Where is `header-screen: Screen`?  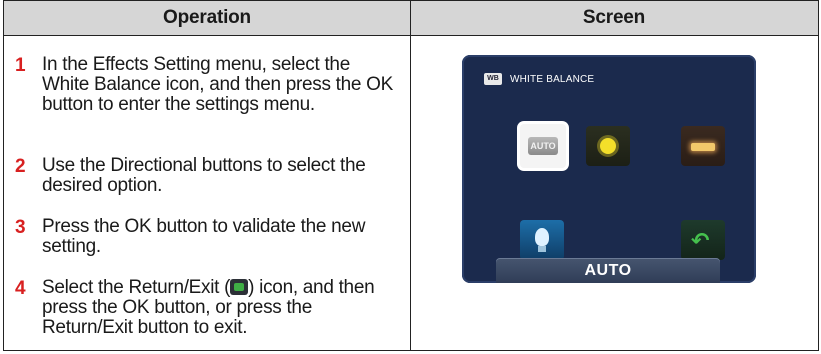
header-screen: Screen is located at coordinates (614, 17).